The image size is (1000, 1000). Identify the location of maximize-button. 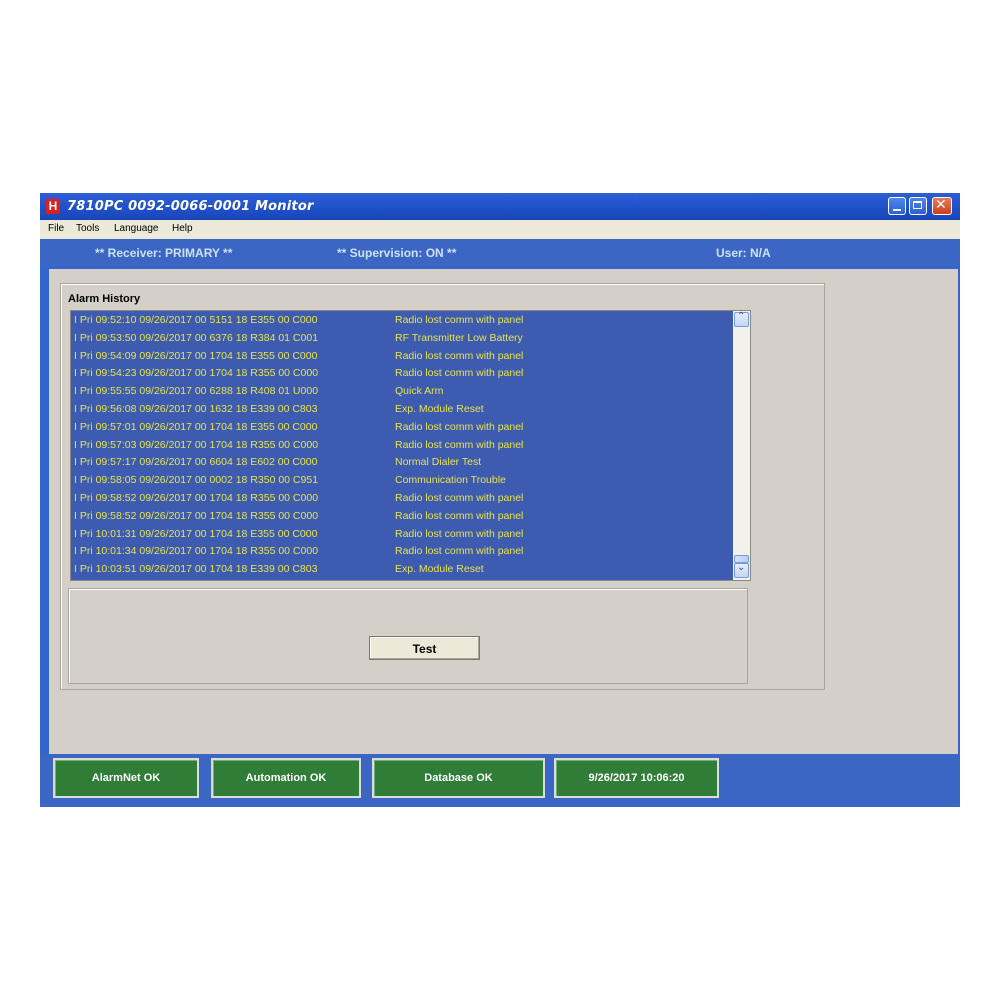
(918, 206).